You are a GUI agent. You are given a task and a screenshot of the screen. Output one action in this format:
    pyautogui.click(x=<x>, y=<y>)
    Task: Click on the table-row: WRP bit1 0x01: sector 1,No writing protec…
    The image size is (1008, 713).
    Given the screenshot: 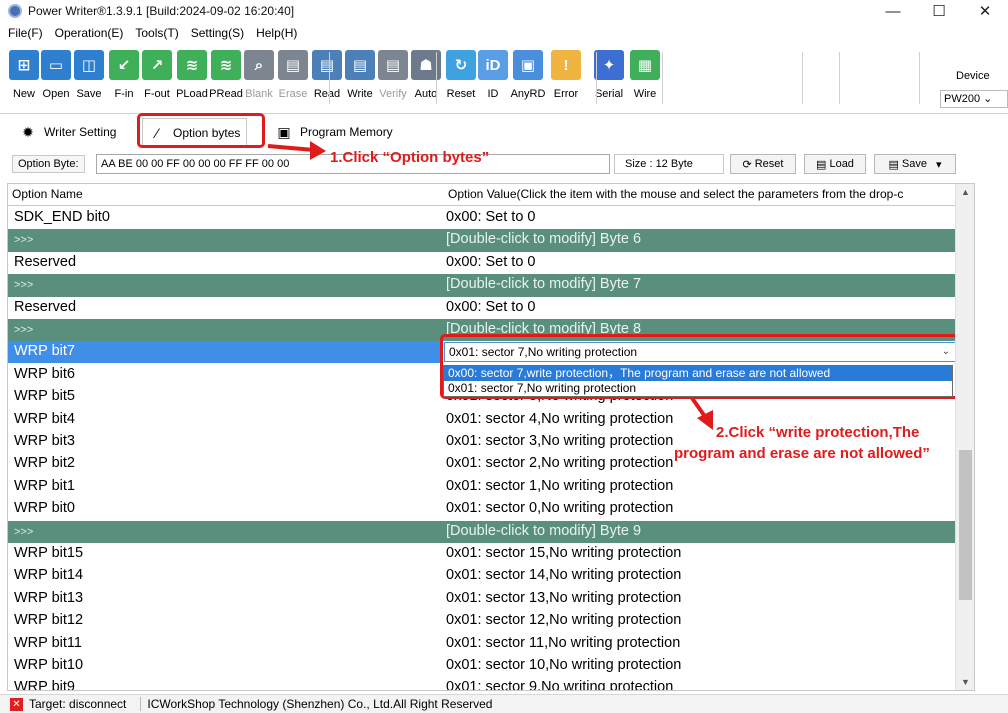 What is the action you would take?
    pyautogui.click(x=484, y=487)
    